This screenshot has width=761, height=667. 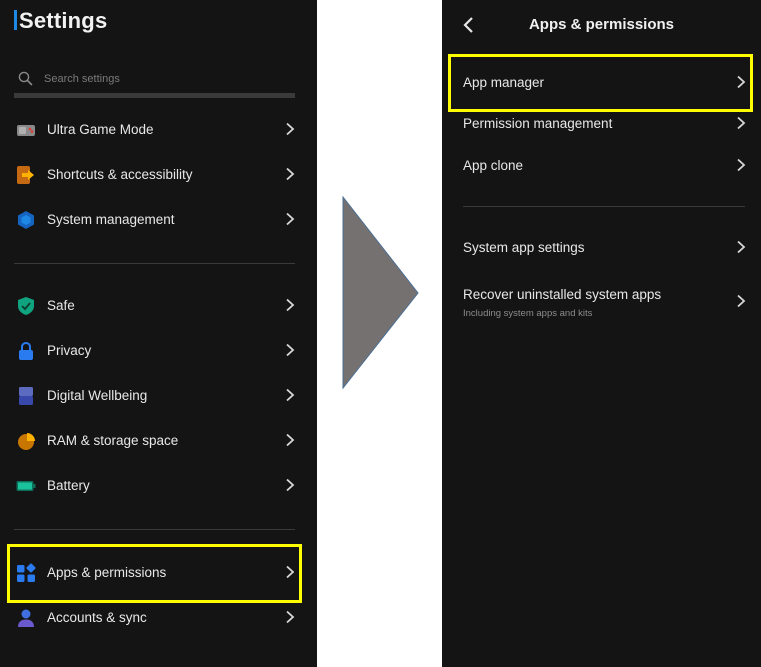 I want to click on settings-item-ram-storage: RAM & storage space, so click(x=155, y=441).